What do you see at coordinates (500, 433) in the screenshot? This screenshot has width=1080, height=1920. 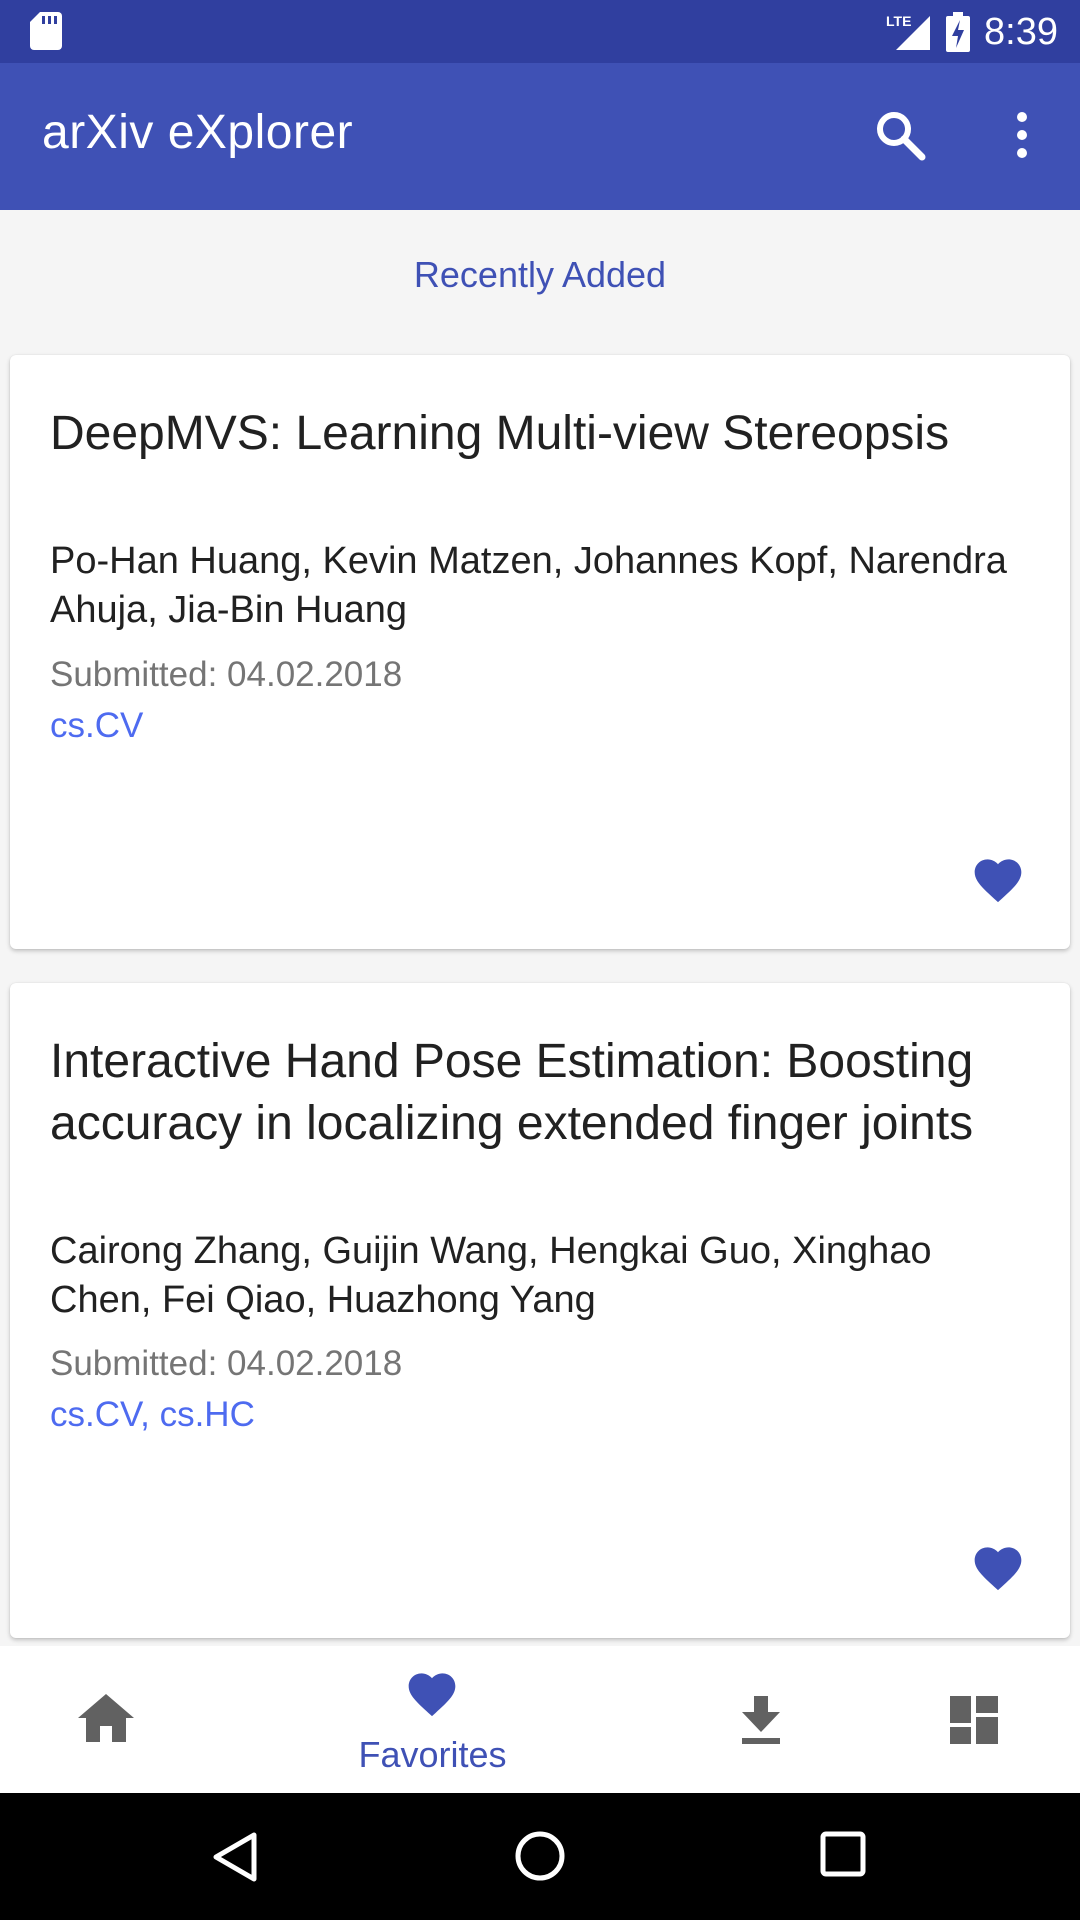 I see `paper-title: DeepMVS: Learning Multi-view Stereopsis` at bounding box center [500, 433].